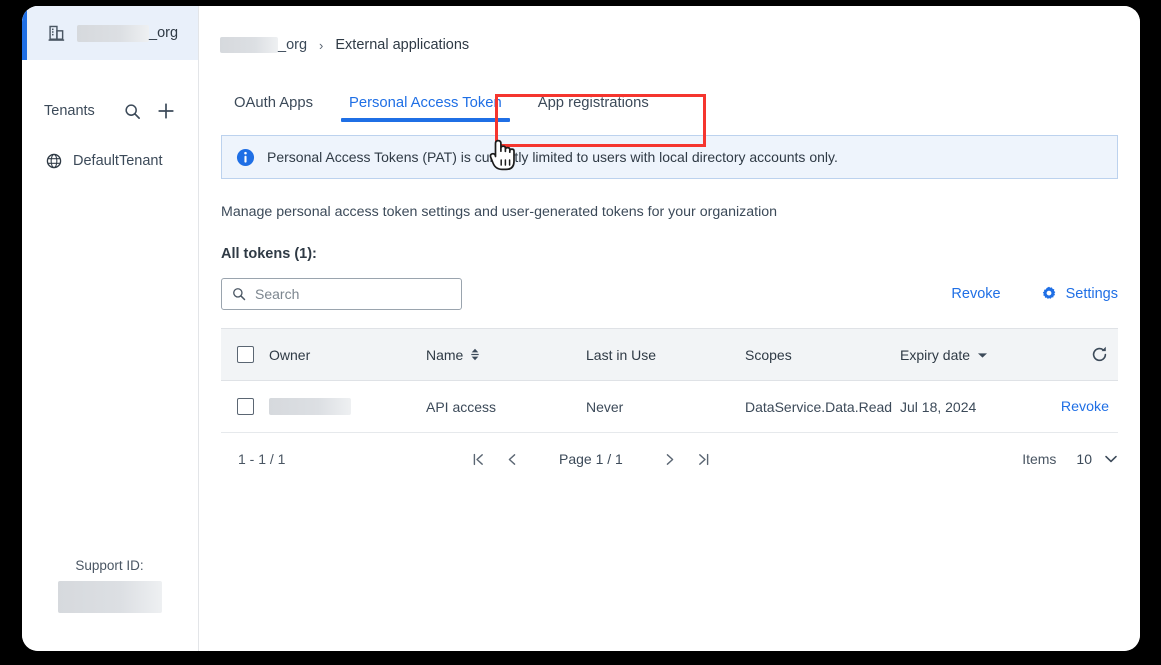 Image resolution: width=1161 pixels, height=665 pixels. I want to click on redacted-org-name, so click(113, 33).